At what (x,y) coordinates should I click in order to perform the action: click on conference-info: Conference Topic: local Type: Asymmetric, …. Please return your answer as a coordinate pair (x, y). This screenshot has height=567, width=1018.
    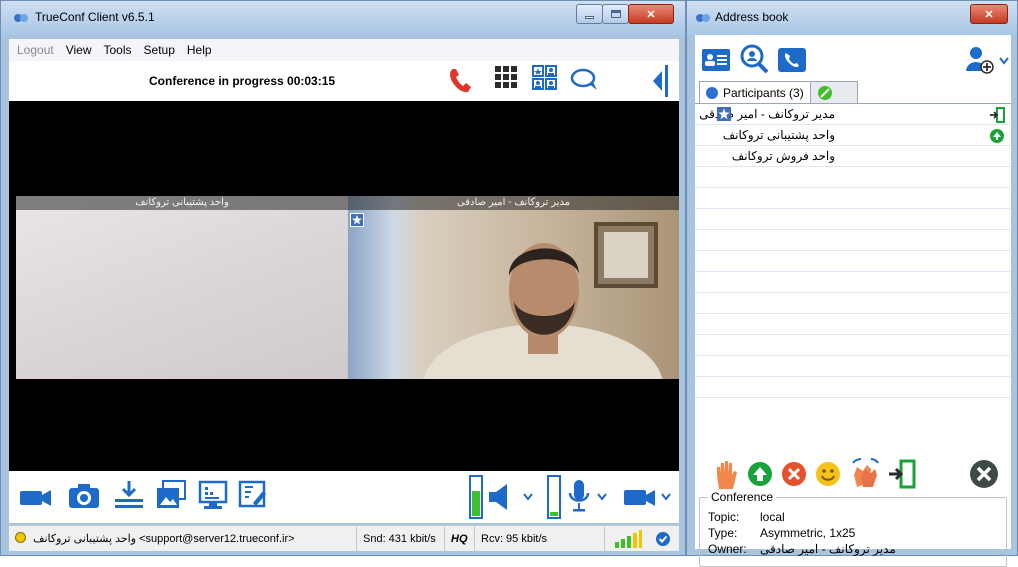
    Looking at the image, I should click on (853, 528).